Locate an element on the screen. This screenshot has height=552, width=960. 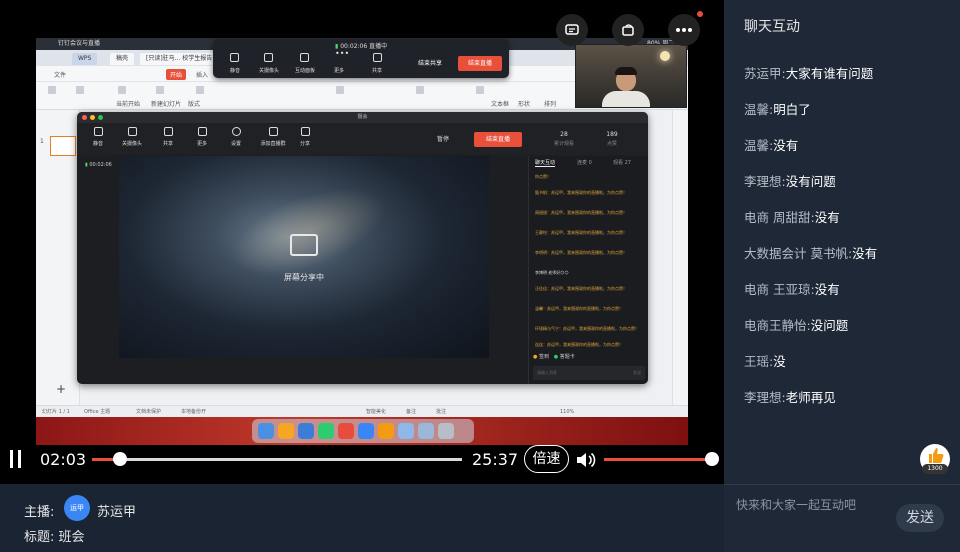
subtitle-toggle-button is located at coordinates (572, 30).